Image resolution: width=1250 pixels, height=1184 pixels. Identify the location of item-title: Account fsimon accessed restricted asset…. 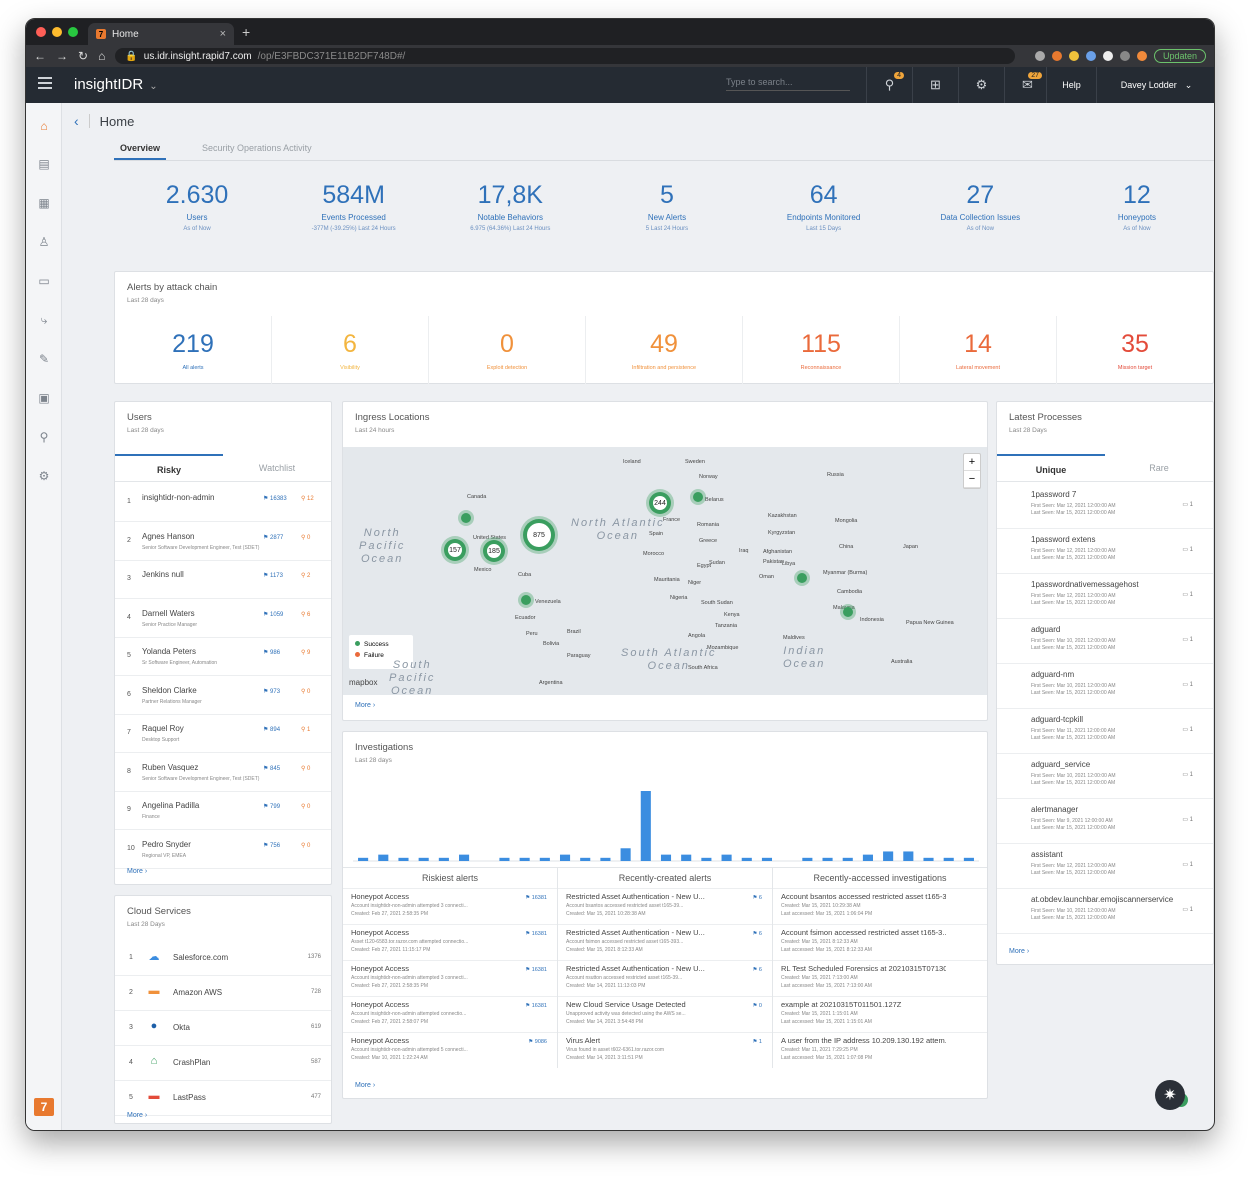
(863, 932).